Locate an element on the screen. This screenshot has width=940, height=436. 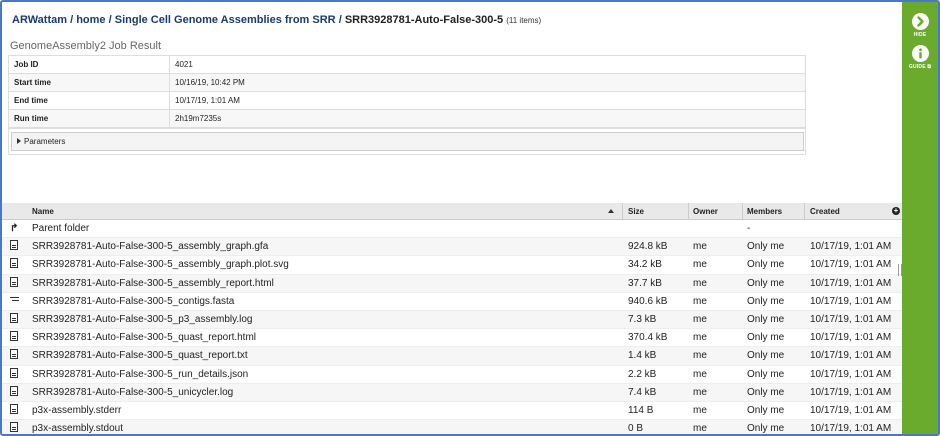
file-name: p3x-assembly.stdout is located at coordinates (77, 427).